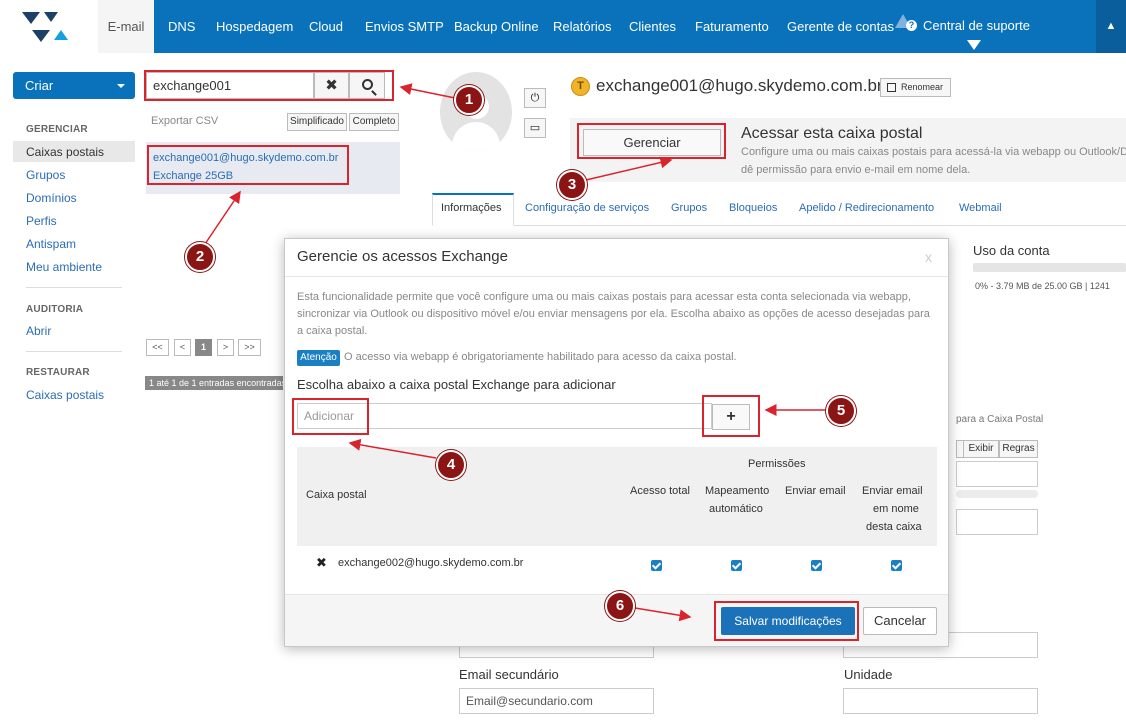 This screenshot has width=1126, height=723. I want to click on tab-grupos: Grupos, so click(689, 208).